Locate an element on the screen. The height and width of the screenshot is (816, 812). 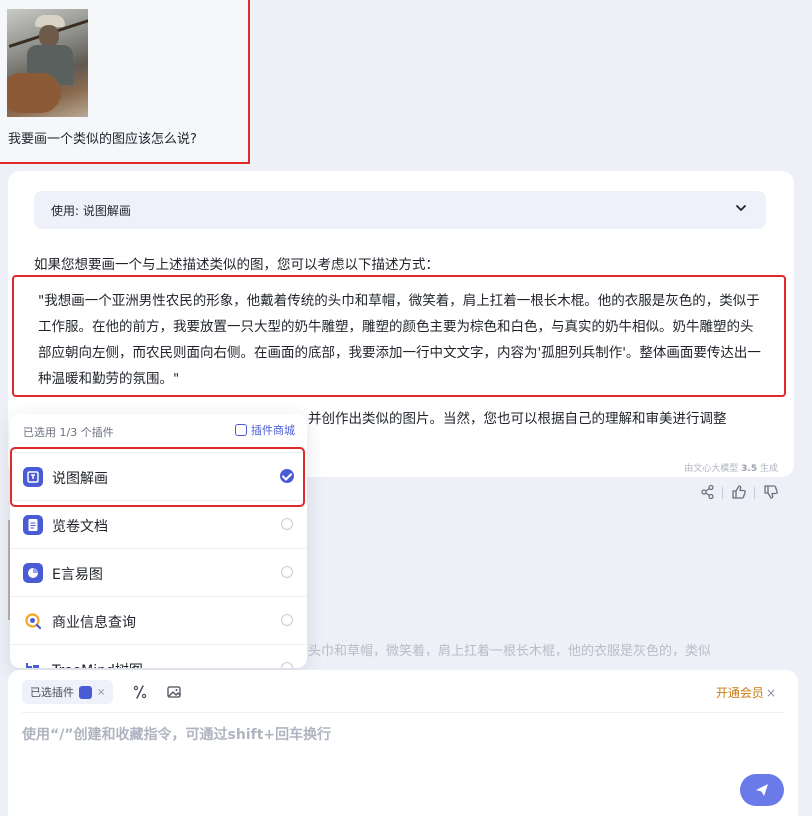
uploaded-image is located at coordinates (47, 63).